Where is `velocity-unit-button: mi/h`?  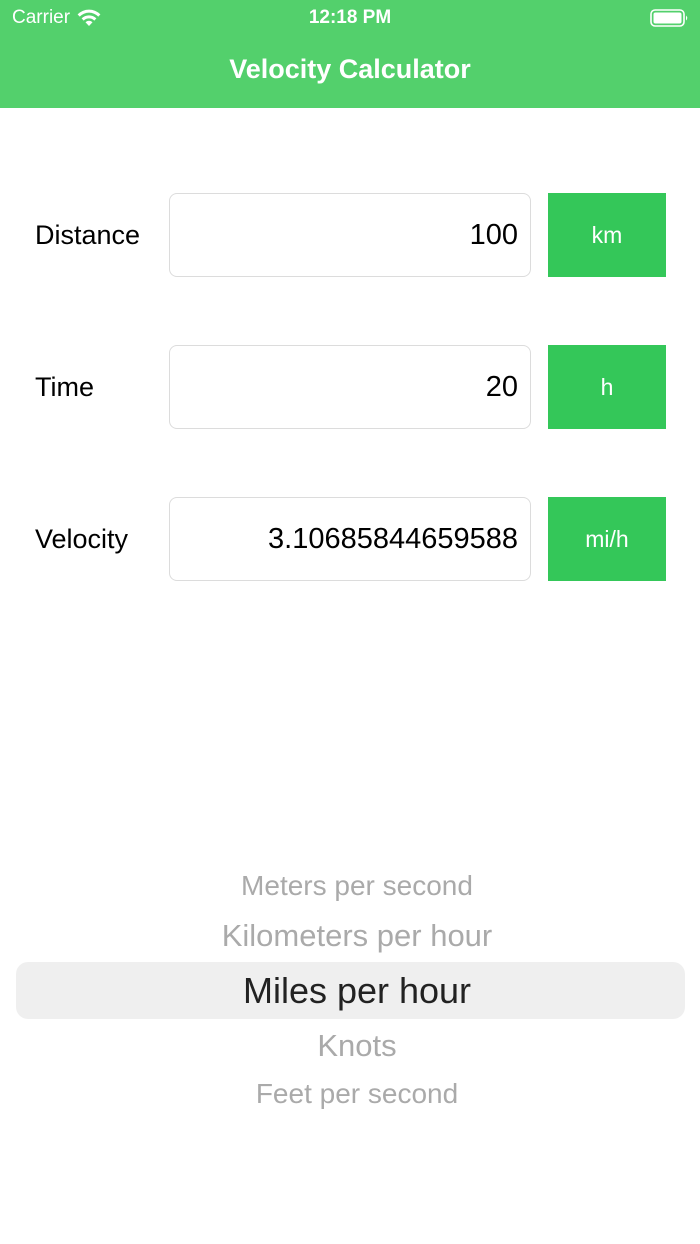 velocity-unit-button: mi/h is located at coordinates (607, 539).